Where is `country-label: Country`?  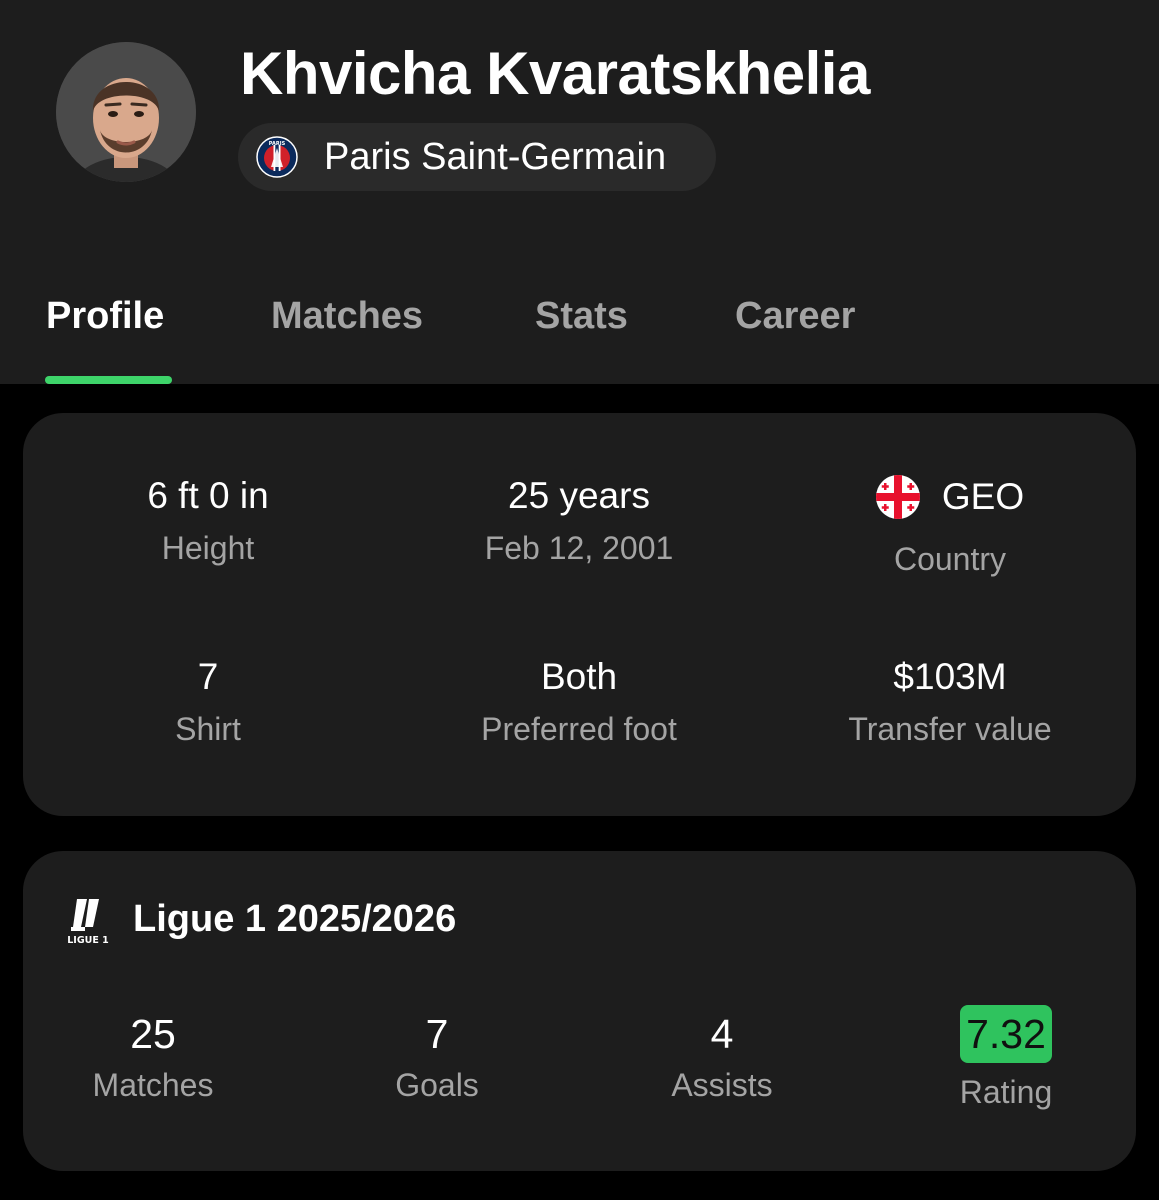 country-label: Country is located at coordinates (950, 559).